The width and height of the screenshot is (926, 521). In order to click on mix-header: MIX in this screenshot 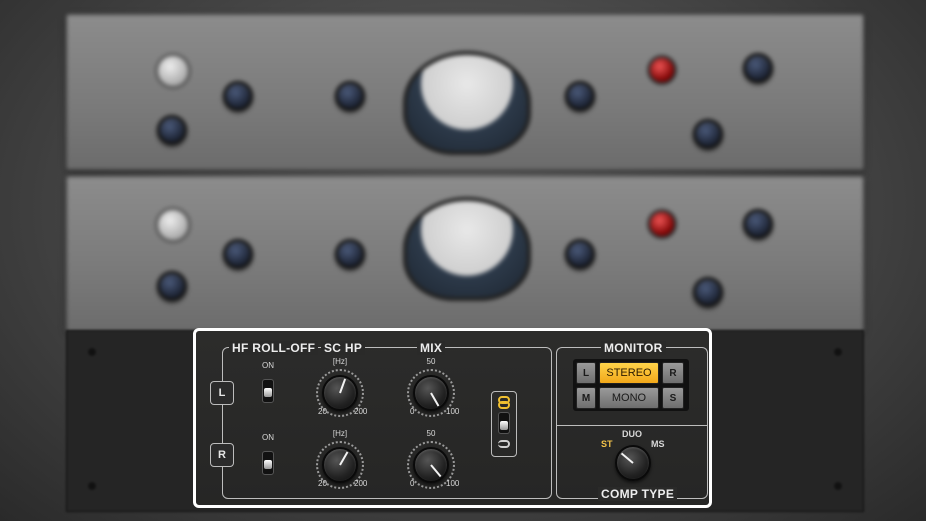, I will do `click(431, 348)`.